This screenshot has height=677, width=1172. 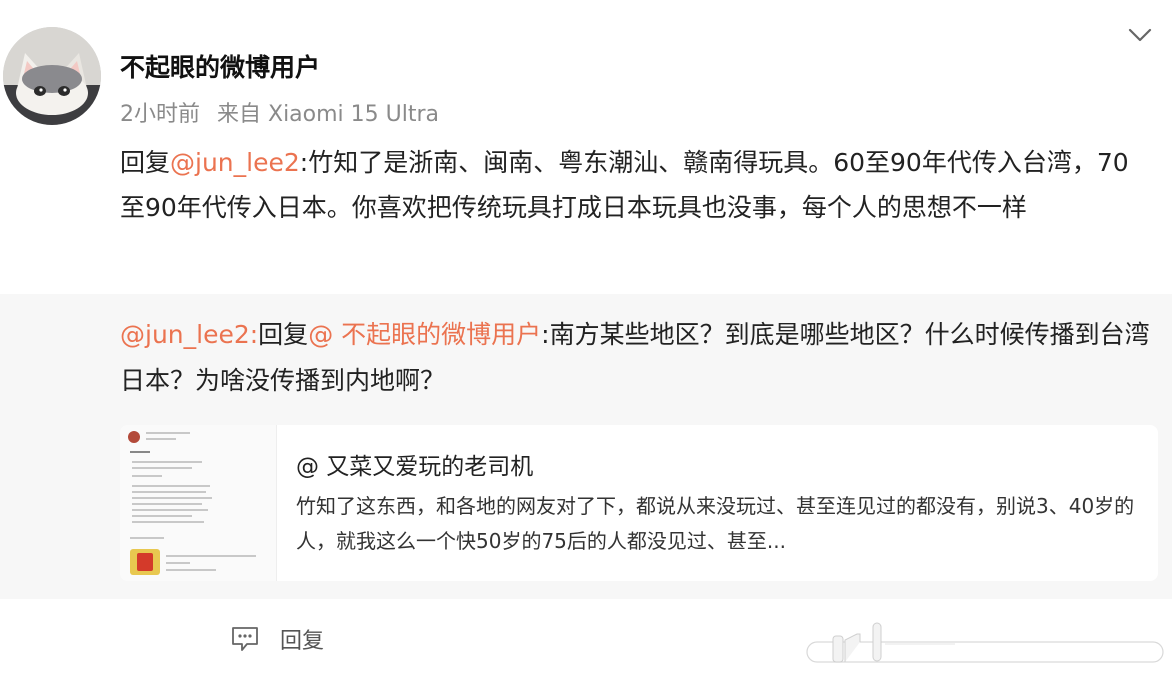 I want to click on avatar, so click(x=52, y=76).